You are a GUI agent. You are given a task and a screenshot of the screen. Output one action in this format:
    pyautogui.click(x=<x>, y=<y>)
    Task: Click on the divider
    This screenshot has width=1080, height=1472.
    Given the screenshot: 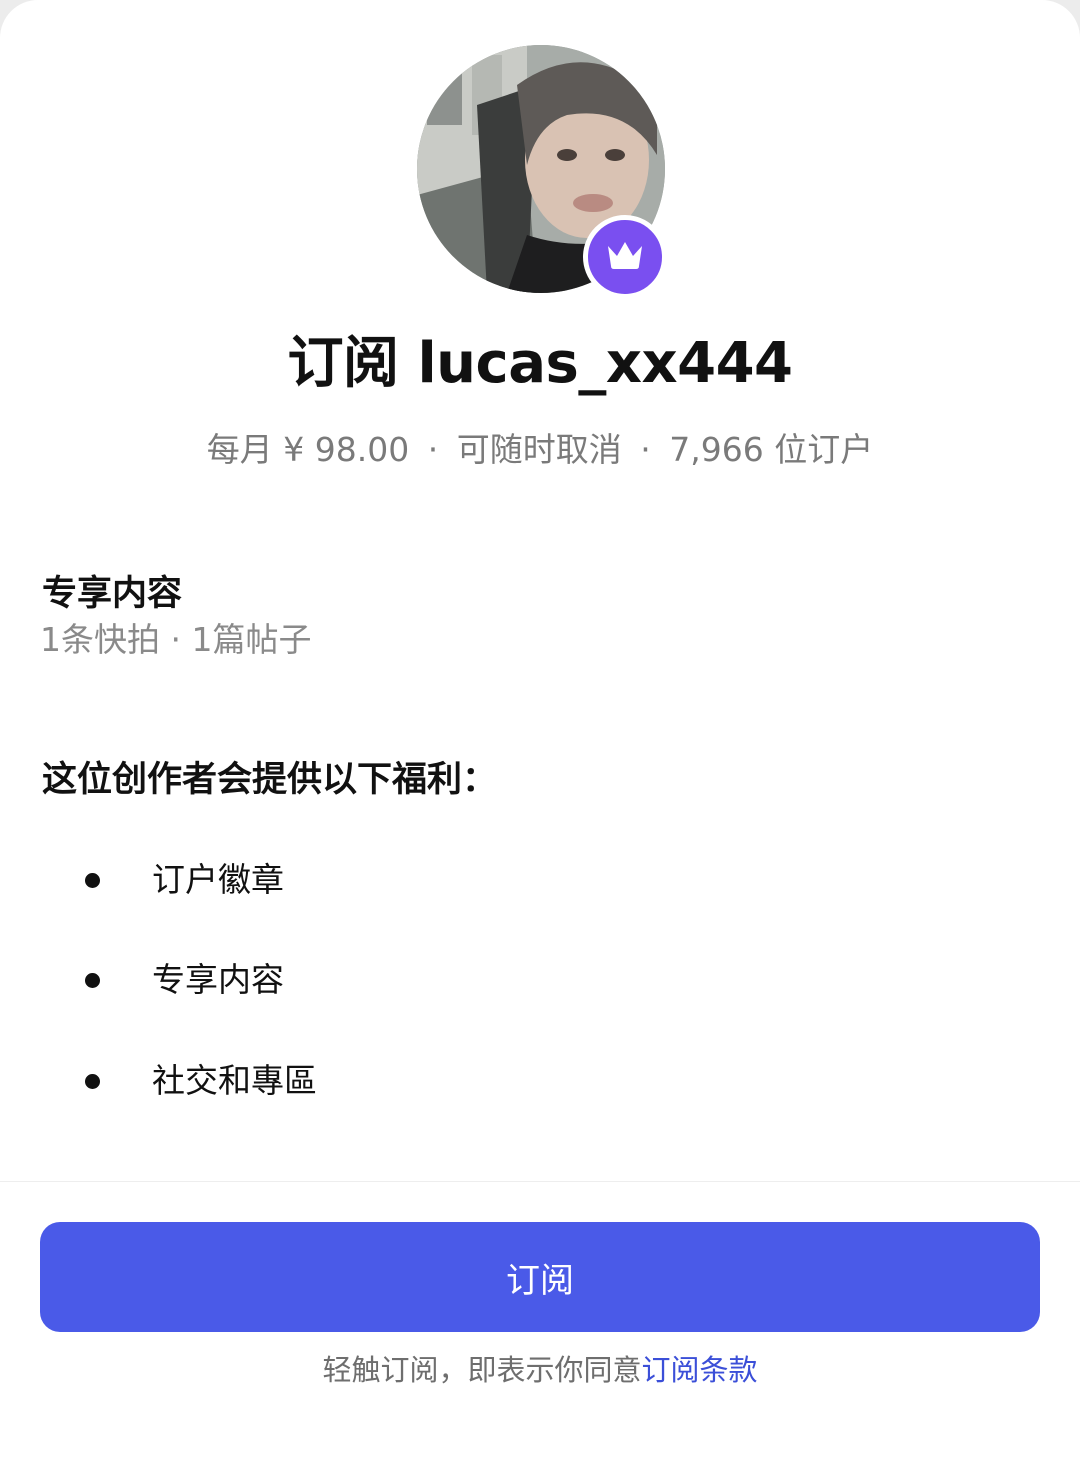 What is the action you would take?
    pyautogui.click(x=540, y=1181)
    